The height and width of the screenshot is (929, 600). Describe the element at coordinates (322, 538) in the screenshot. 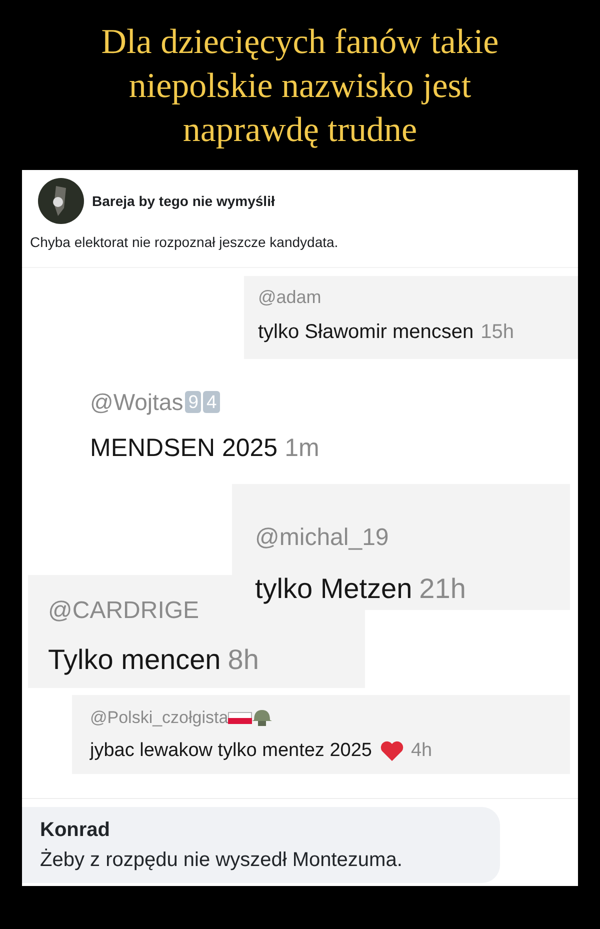

I see `username: @michal_19` at that location.